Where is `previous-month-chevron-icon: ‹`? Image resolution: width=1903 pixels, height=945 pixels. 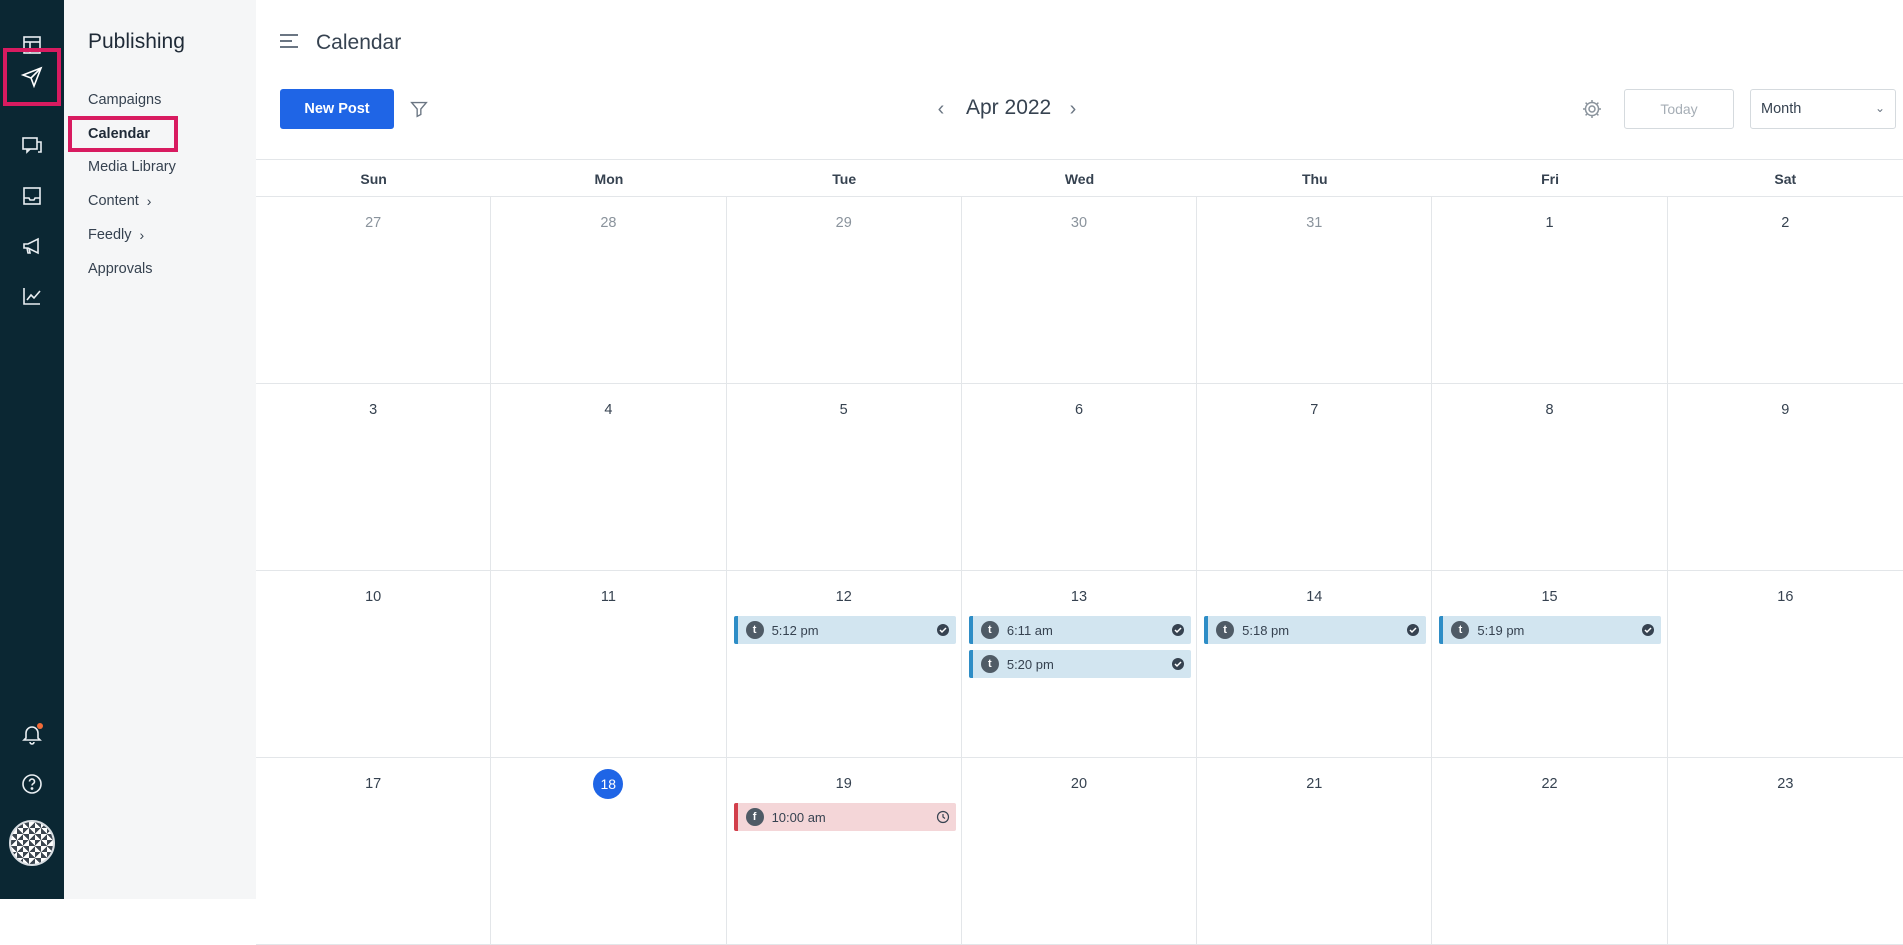
previous-month-chevron-icon: ‹ is located at coordinates (941, 109).